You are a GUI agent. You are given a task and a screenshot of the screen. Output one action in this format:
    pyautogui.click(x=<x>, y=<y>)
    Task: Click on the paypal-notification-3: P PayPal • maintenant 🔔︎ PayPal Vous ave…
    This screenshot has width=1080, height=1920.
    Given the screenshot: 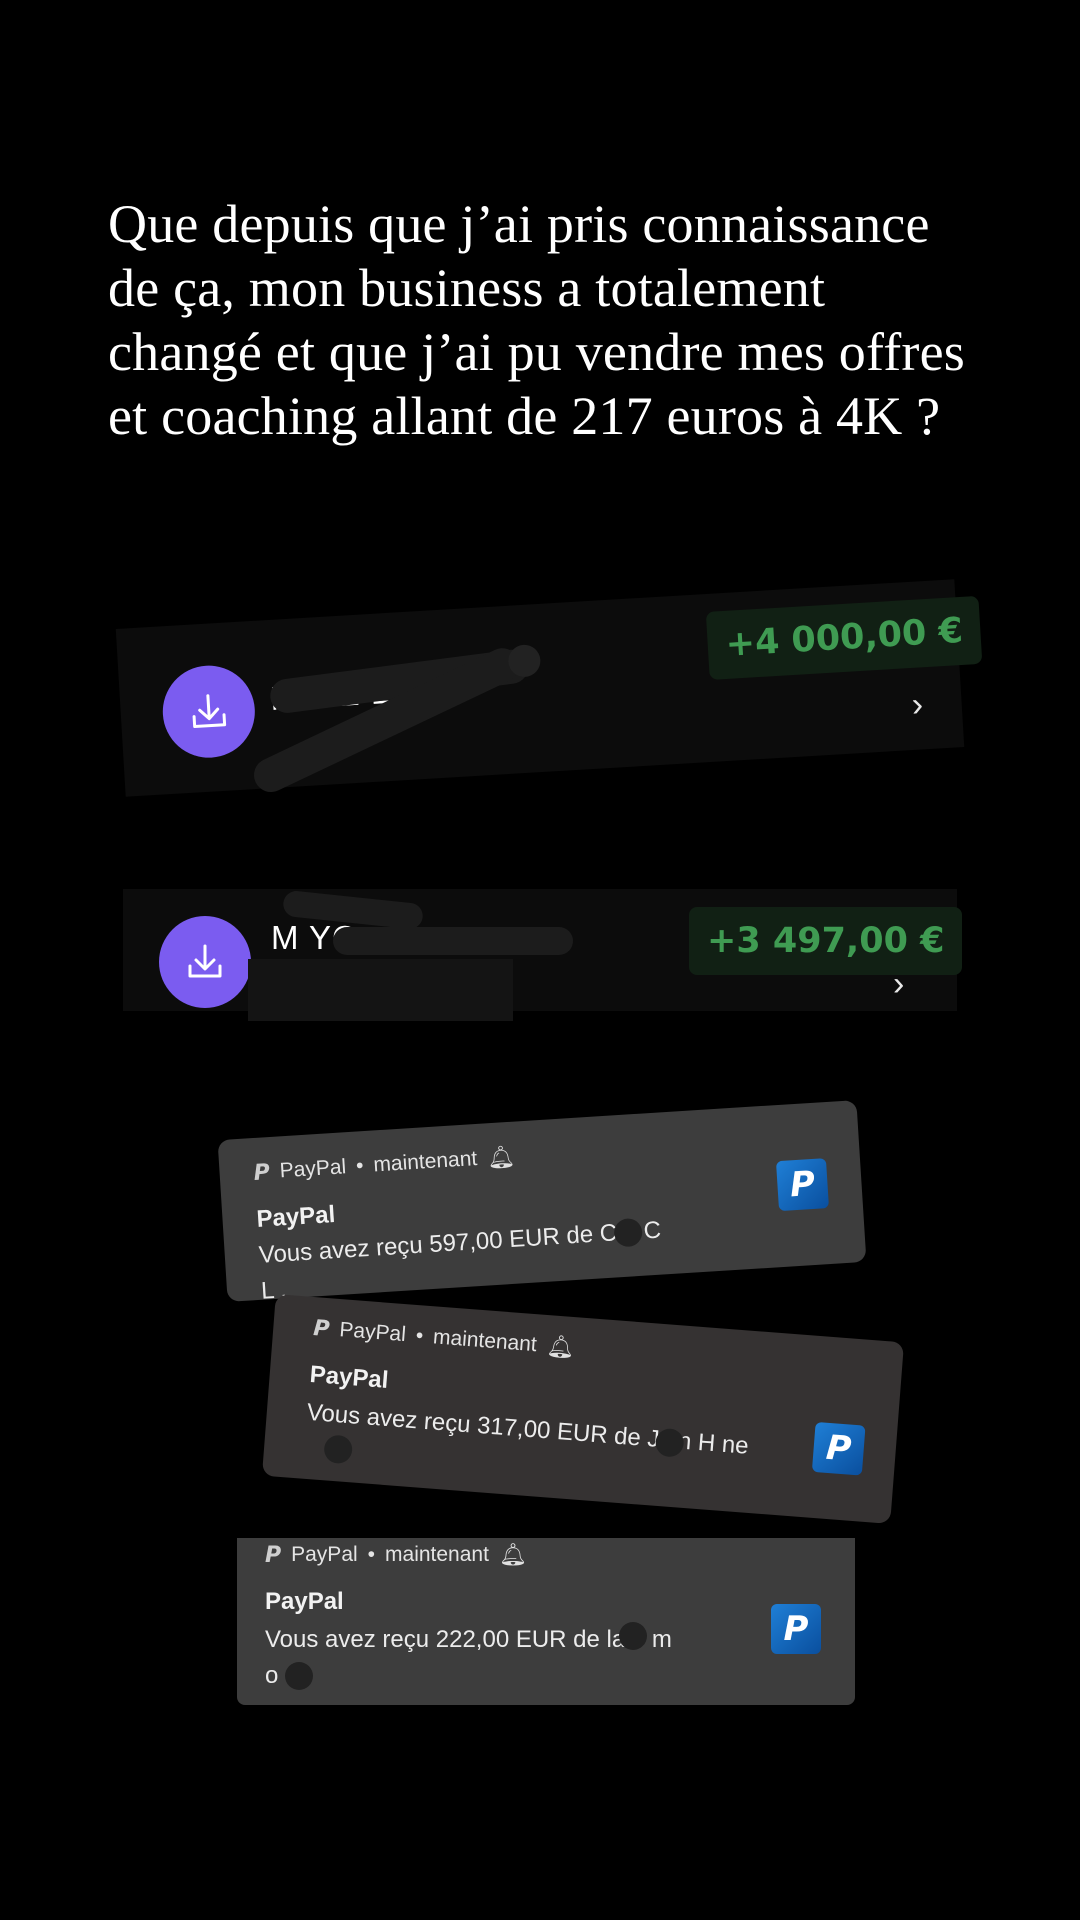 What is the action you would take?
    pyautogui.click(x=546, y=1621)
    